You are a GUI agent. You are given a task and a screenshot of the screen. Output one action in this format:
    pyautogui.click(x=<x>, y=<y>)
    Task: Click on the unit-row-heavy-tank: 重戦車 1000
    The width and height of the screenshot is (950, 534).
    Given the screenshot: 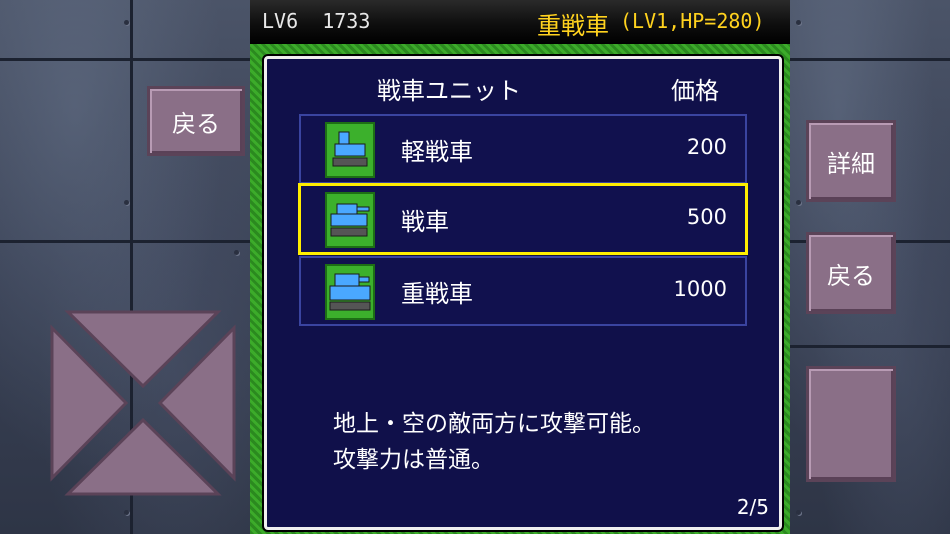 What is the action you would take?
    pyautogui.click(x=523, y=291)
    